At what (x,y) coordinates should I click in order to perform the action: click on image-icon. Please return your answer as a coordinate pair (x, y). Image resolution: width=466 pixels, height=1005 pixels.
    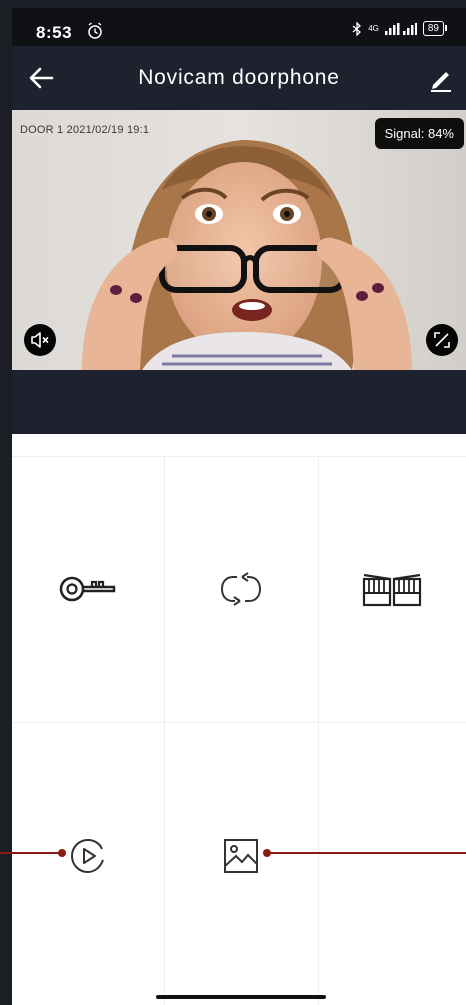
    Looking at the image, I should click on (241, 856).